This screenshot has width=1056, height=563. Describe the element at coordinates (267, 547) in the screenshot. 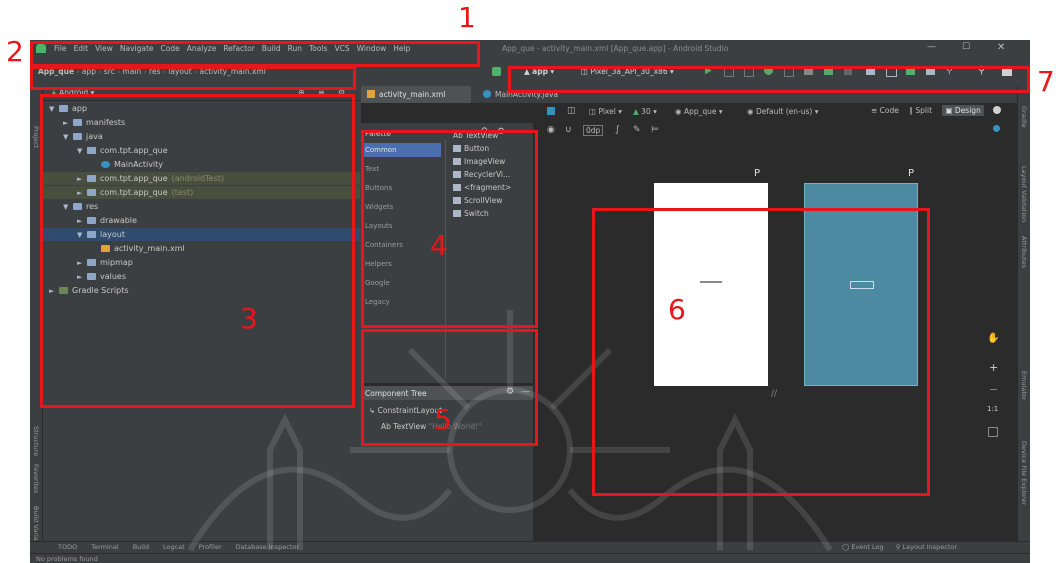

I see `bottom-tab: Database Inspector` at that location.